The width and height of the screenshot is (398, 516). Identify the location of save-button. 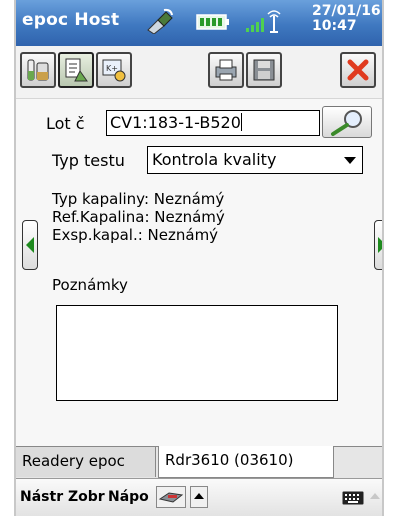
(264, 70).